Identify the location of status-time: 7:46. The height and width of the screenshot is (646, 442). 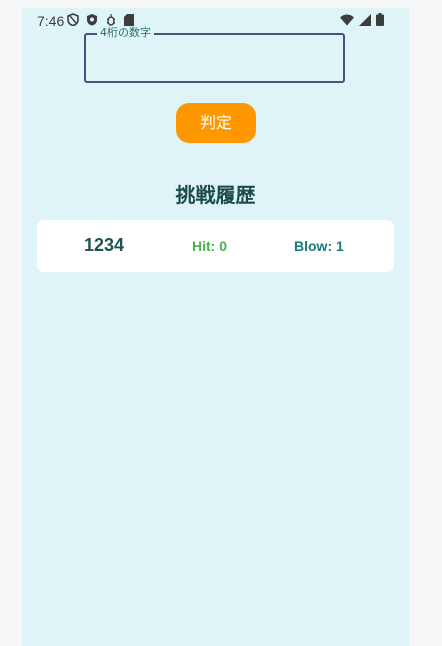
(51, 21).